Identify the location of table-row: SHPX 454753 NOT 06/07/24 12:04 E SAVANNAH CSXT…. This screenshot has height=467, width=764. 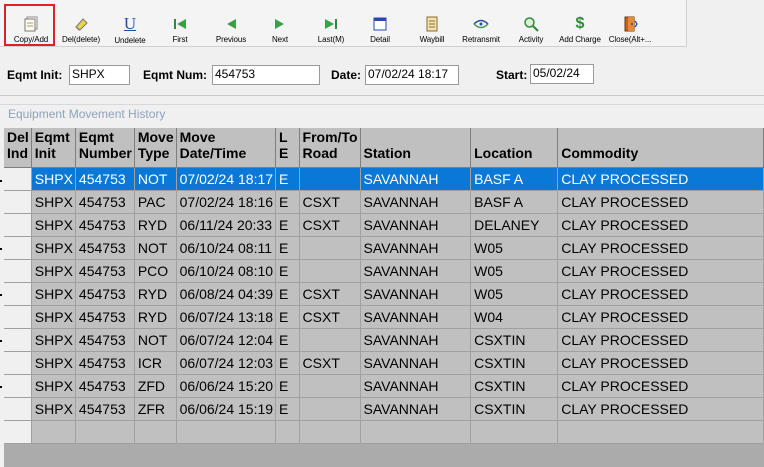
(384, 340).